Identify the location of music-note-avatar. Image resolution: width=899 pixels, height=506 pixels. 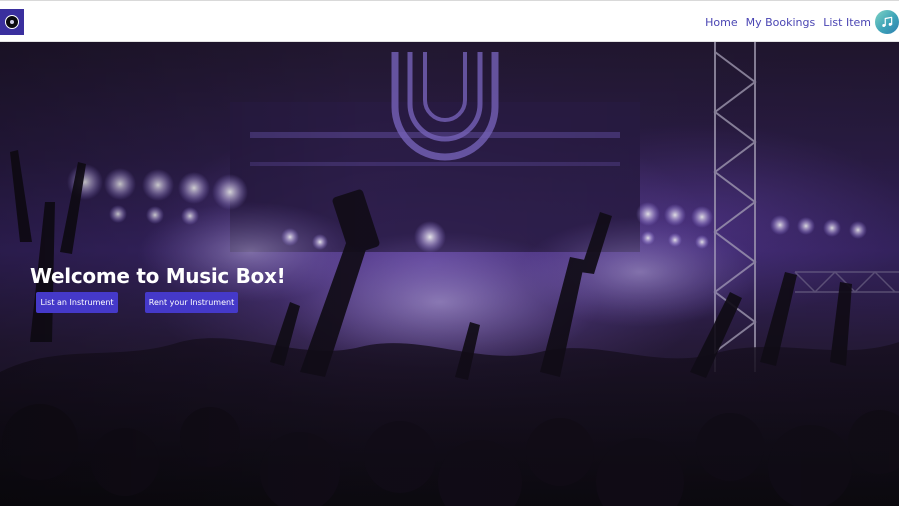
(887, 22).